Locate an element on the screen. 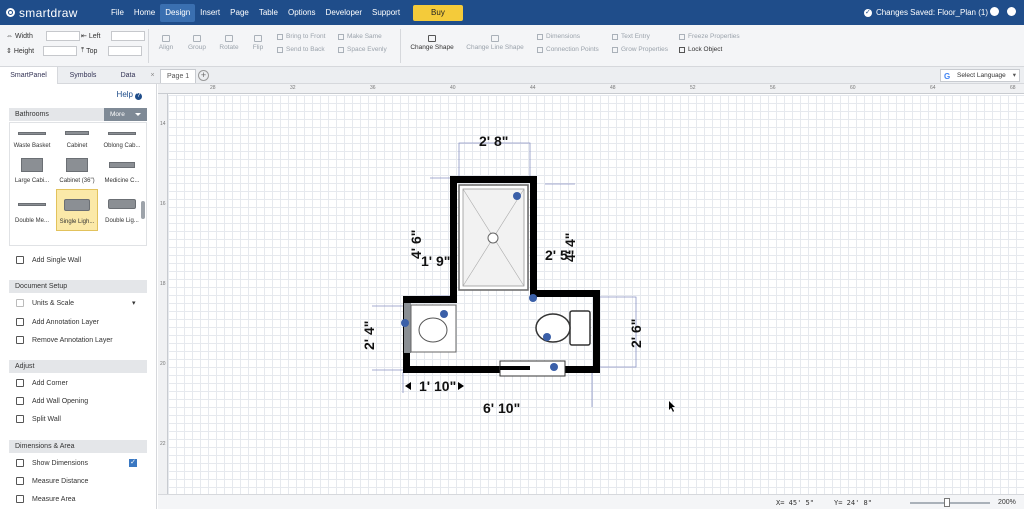 The image size is (1024, 509). arrow-left-icon is located at coordinates (408, 386).